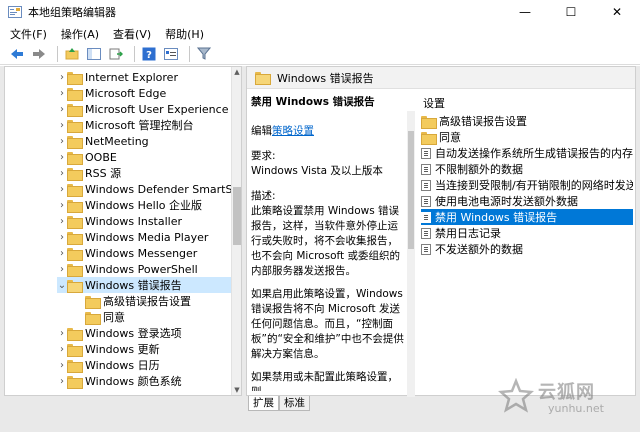  What do you see at coordinates (576, 408) in the screenshot?
I see `watermark-url: yunhu.net` at bounding box center [576, 408].